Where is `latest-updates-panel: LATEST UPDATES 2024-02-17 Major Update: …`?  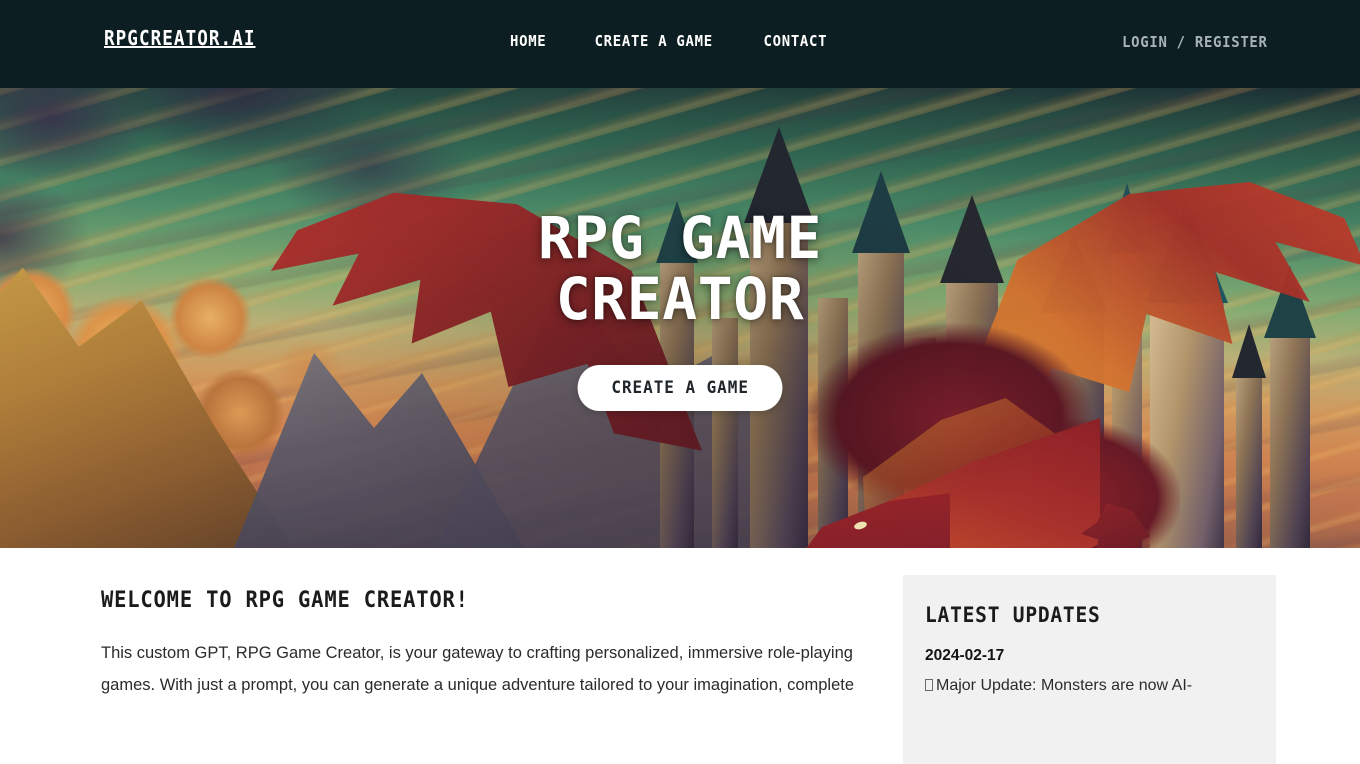 latest-updates-panel: LATEST UPDATES 2024-02-17 Major Update: … is located at coordinates (1089, 669).